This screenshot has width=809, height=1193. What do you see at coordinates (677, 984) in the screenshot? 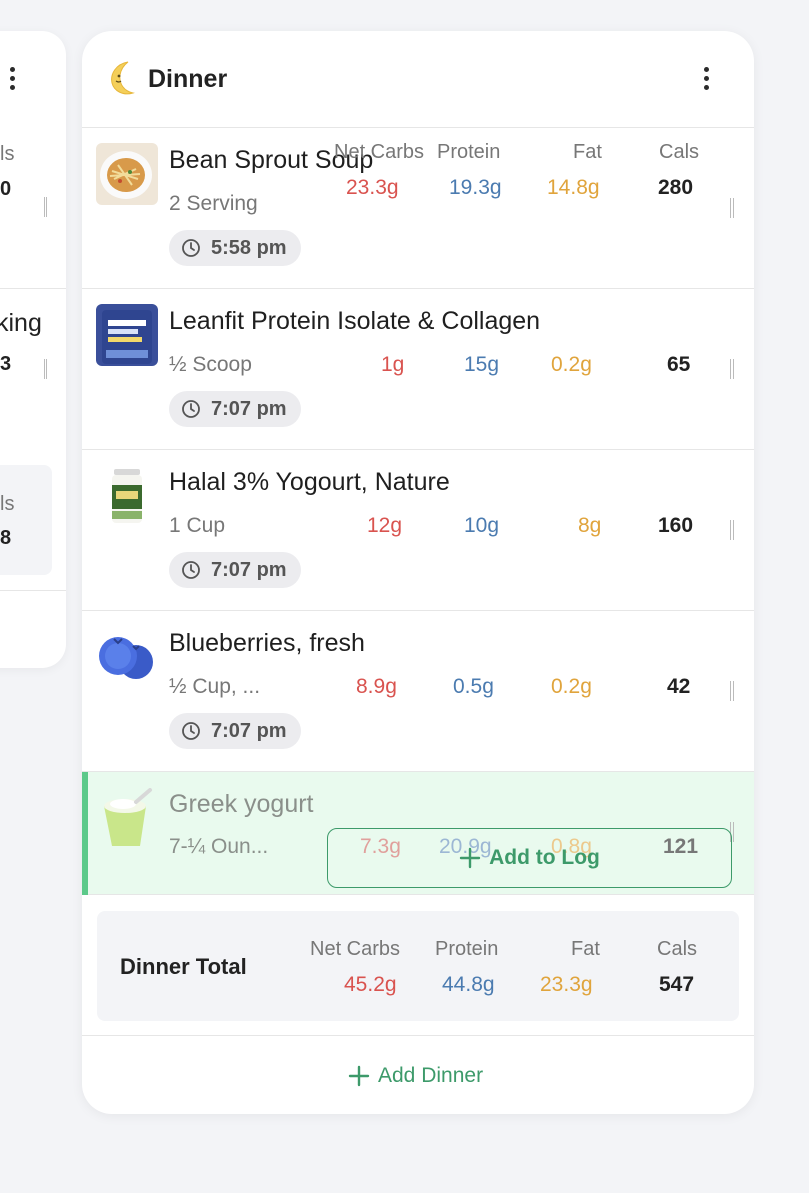
I see `total-cals-value: 547` at bounding box center [677, 984].